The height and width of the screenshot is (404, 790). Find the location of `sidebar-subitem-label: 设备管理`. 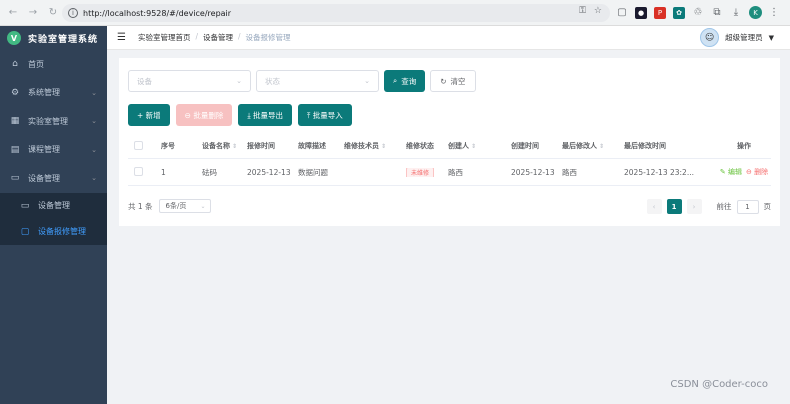

sidebar-subitem-label: 设备管理 is located at coordinates (54, 205).